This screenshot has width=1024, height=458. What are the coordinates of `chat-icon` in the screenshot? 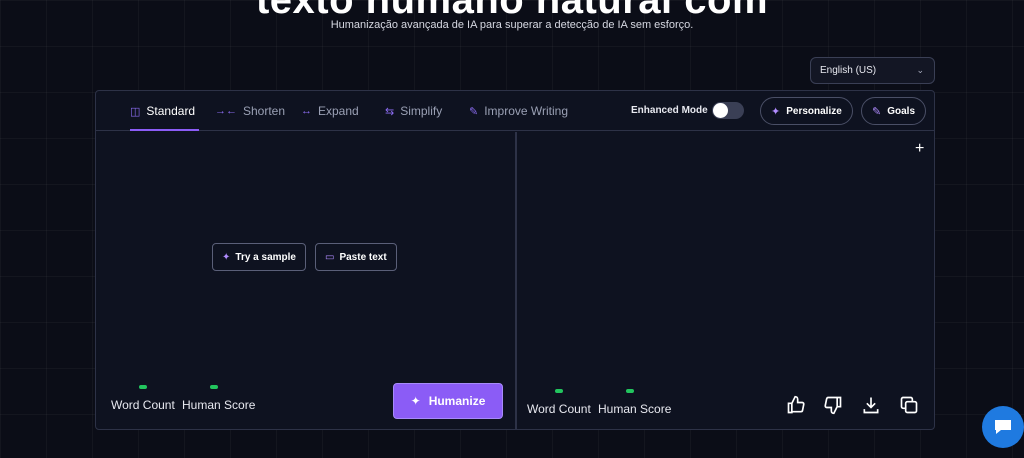 It's located at (1003, 427).